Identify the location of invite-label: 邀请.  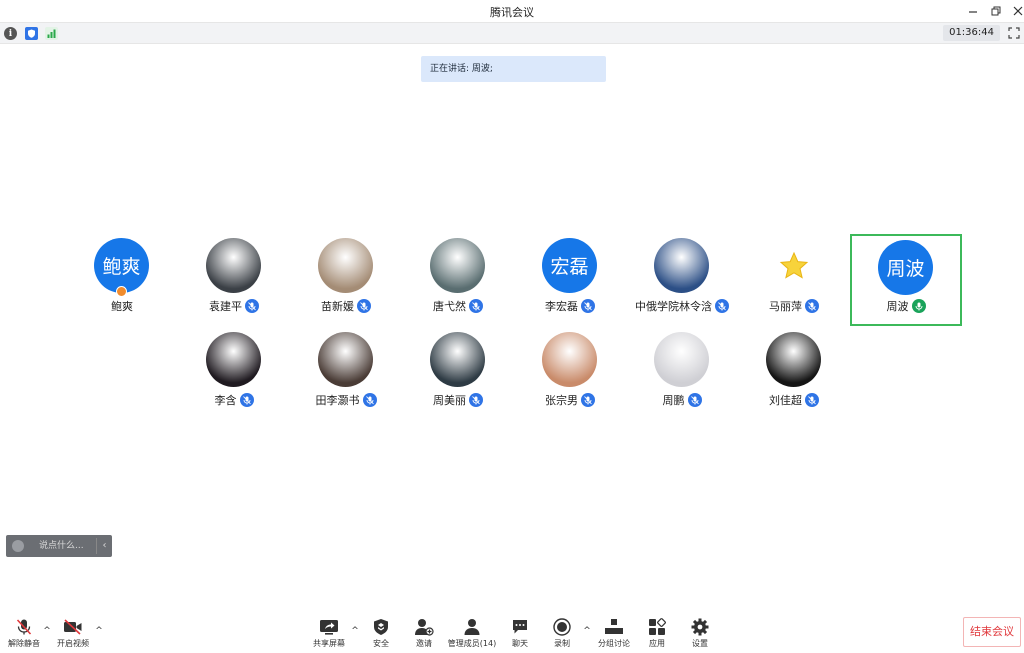
(424, 643).